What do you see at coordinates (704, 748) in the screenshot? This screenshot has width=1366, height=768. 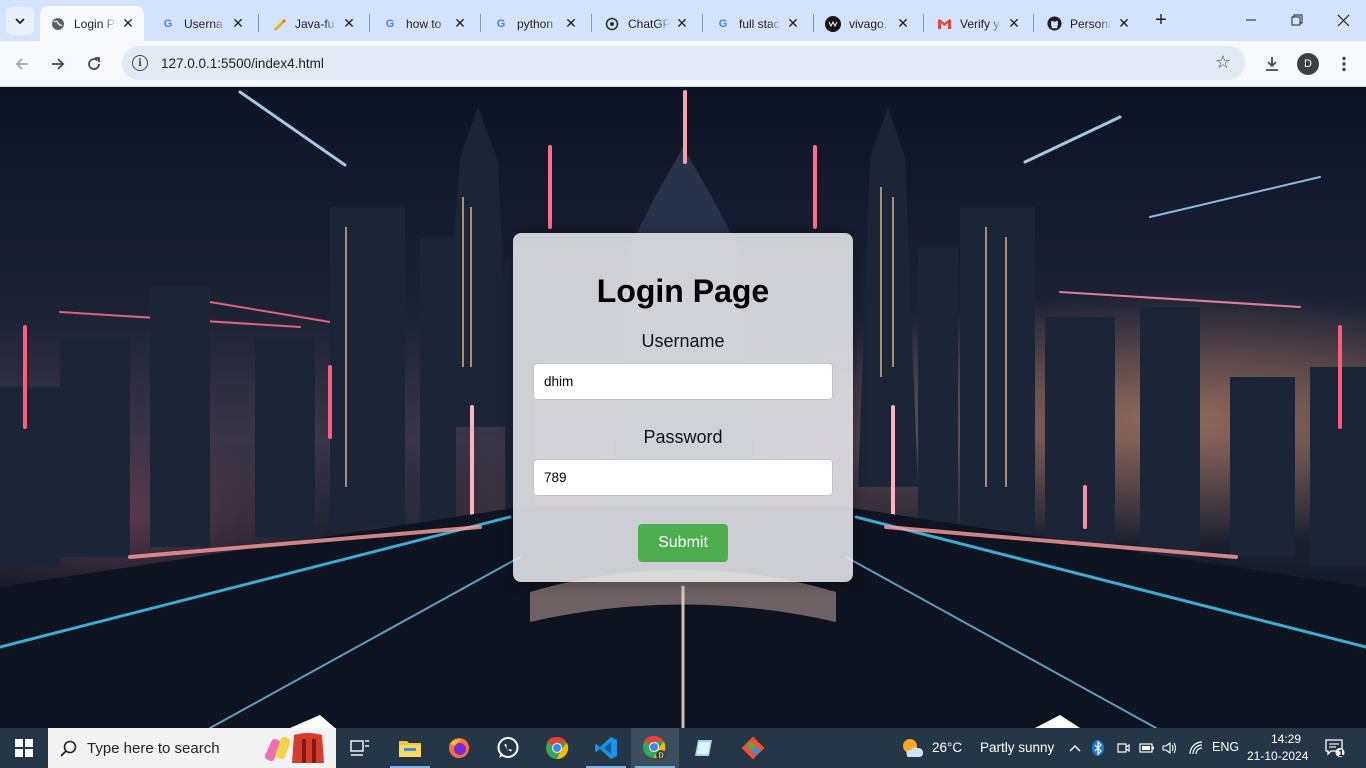 I see `taskbar-notepad` at bounding box center [704, 748].